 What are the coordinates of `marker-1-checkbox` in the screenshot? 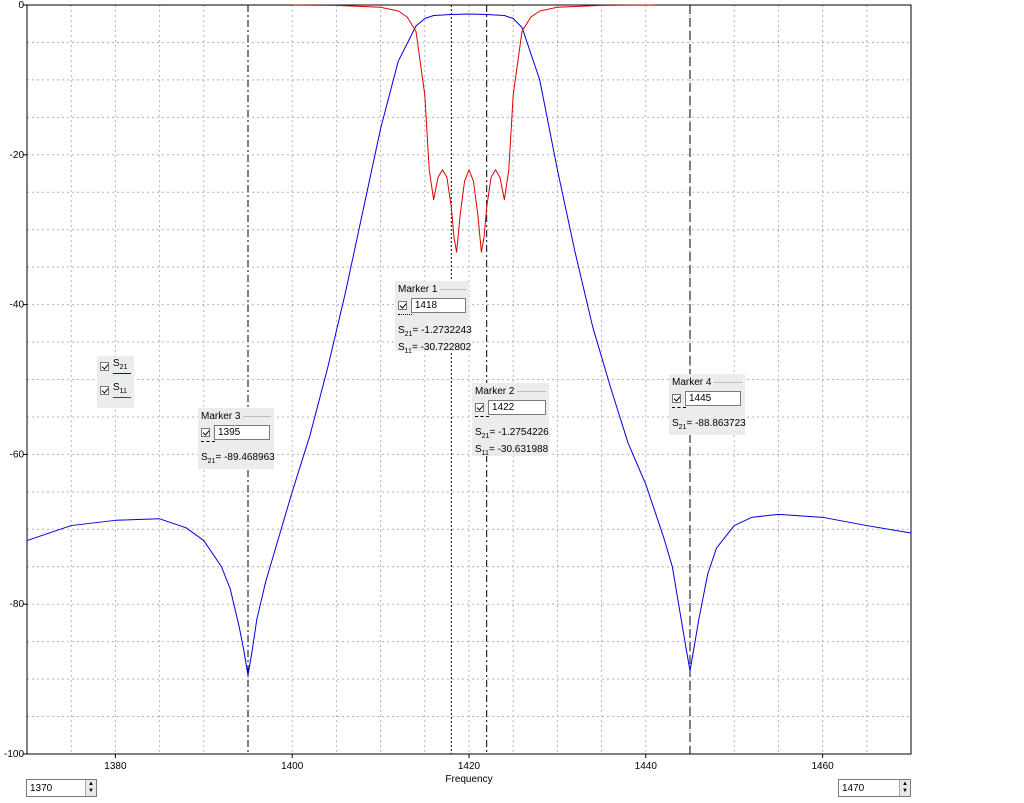 It's located at (402, 305).